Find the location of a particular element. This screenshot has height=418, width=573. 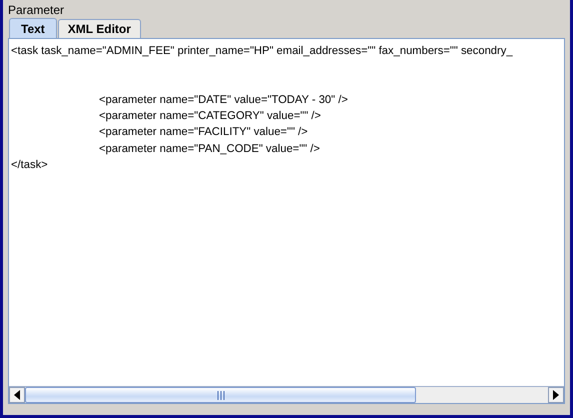

panel-title: Parameter is located at coordinates (36, 9).